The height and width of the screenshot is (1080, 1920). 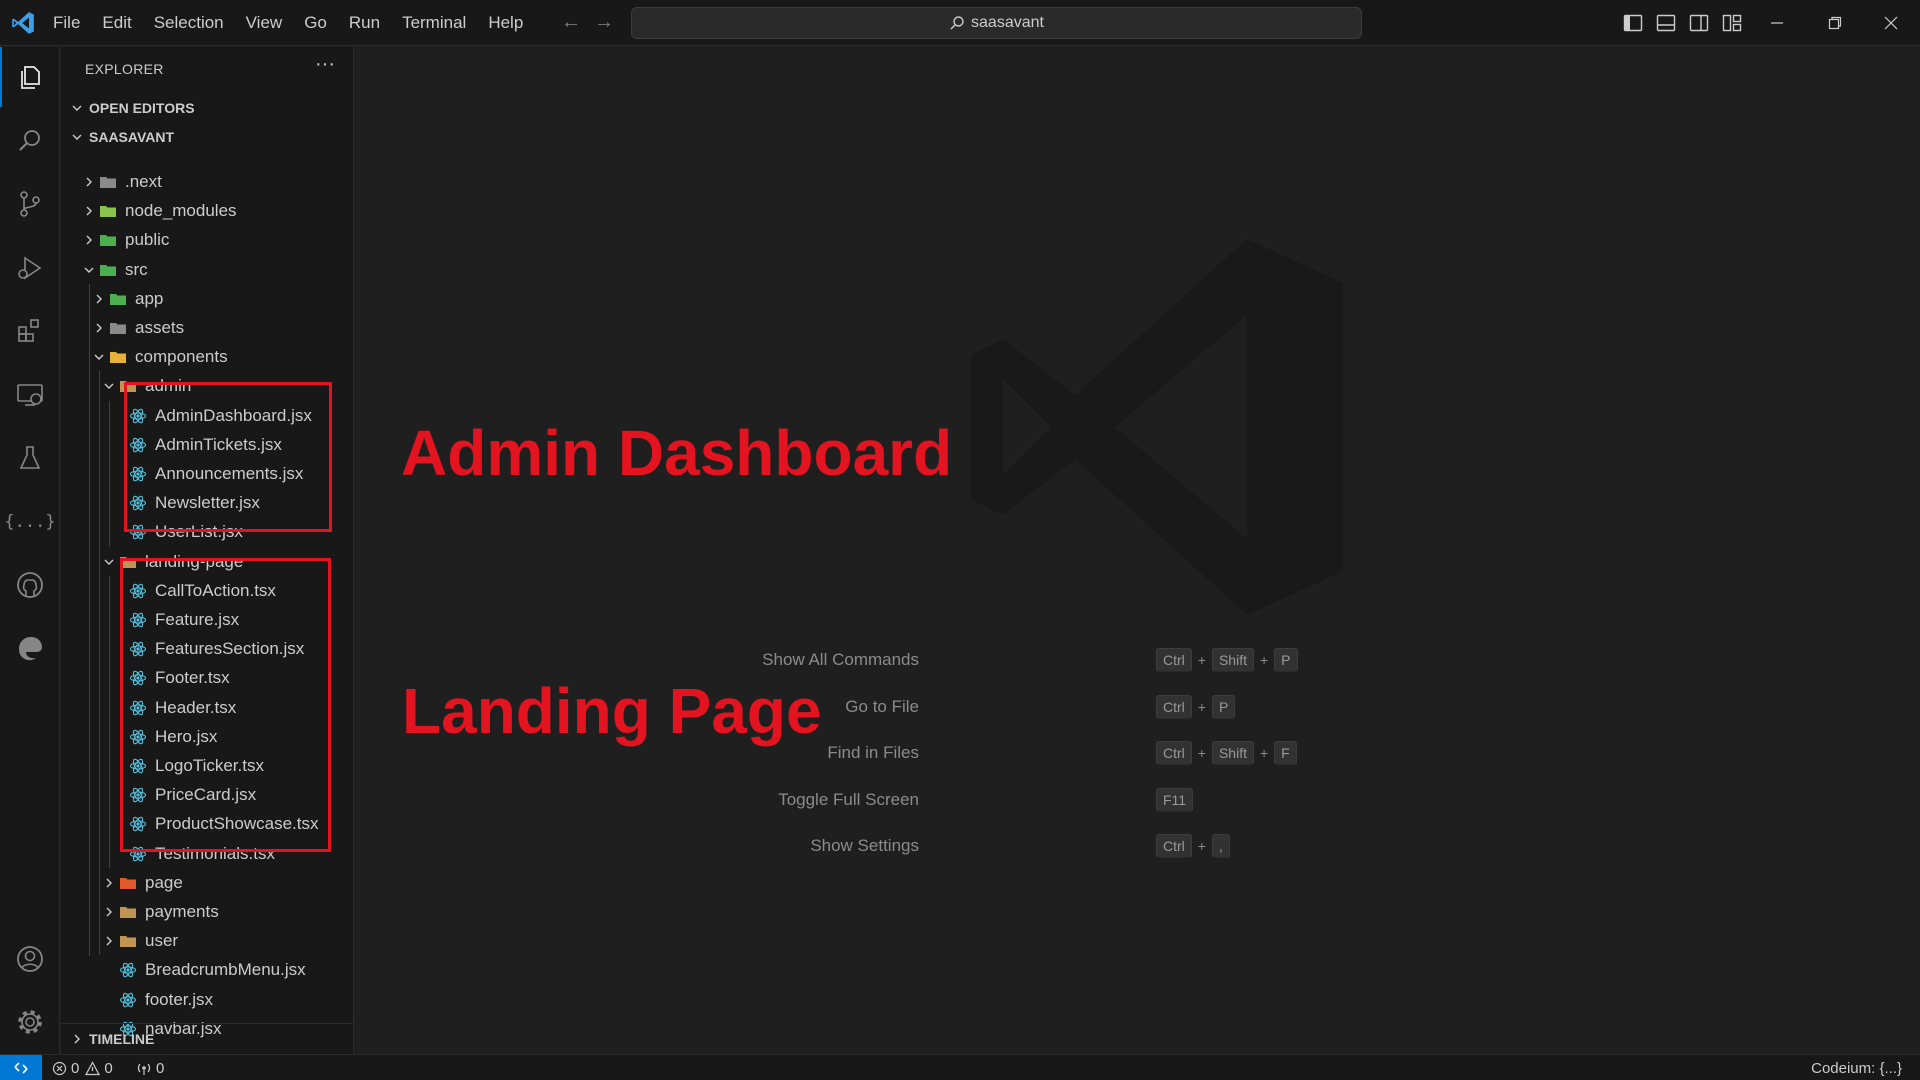 What do you see at coordinates (840, 659) in the screenshot?
I see `shortcut-label: Show All Commands` at bounding box center [840, 659].